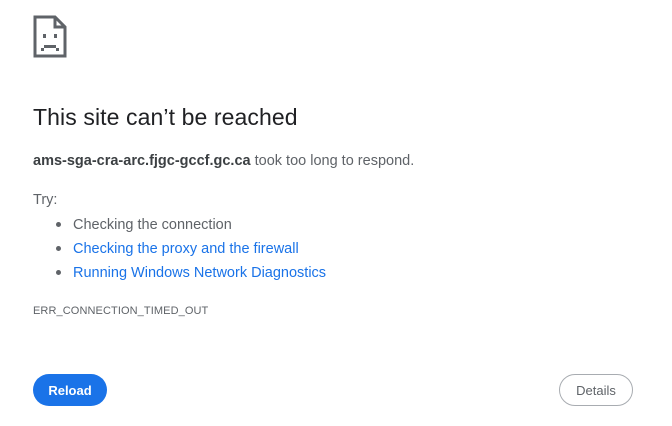 The height and width of the screenshot is (426, 672). What do you see at coordinates (596, 390) in the screenshot?
I see `details-button: Details` at bounding box center [596, 390].